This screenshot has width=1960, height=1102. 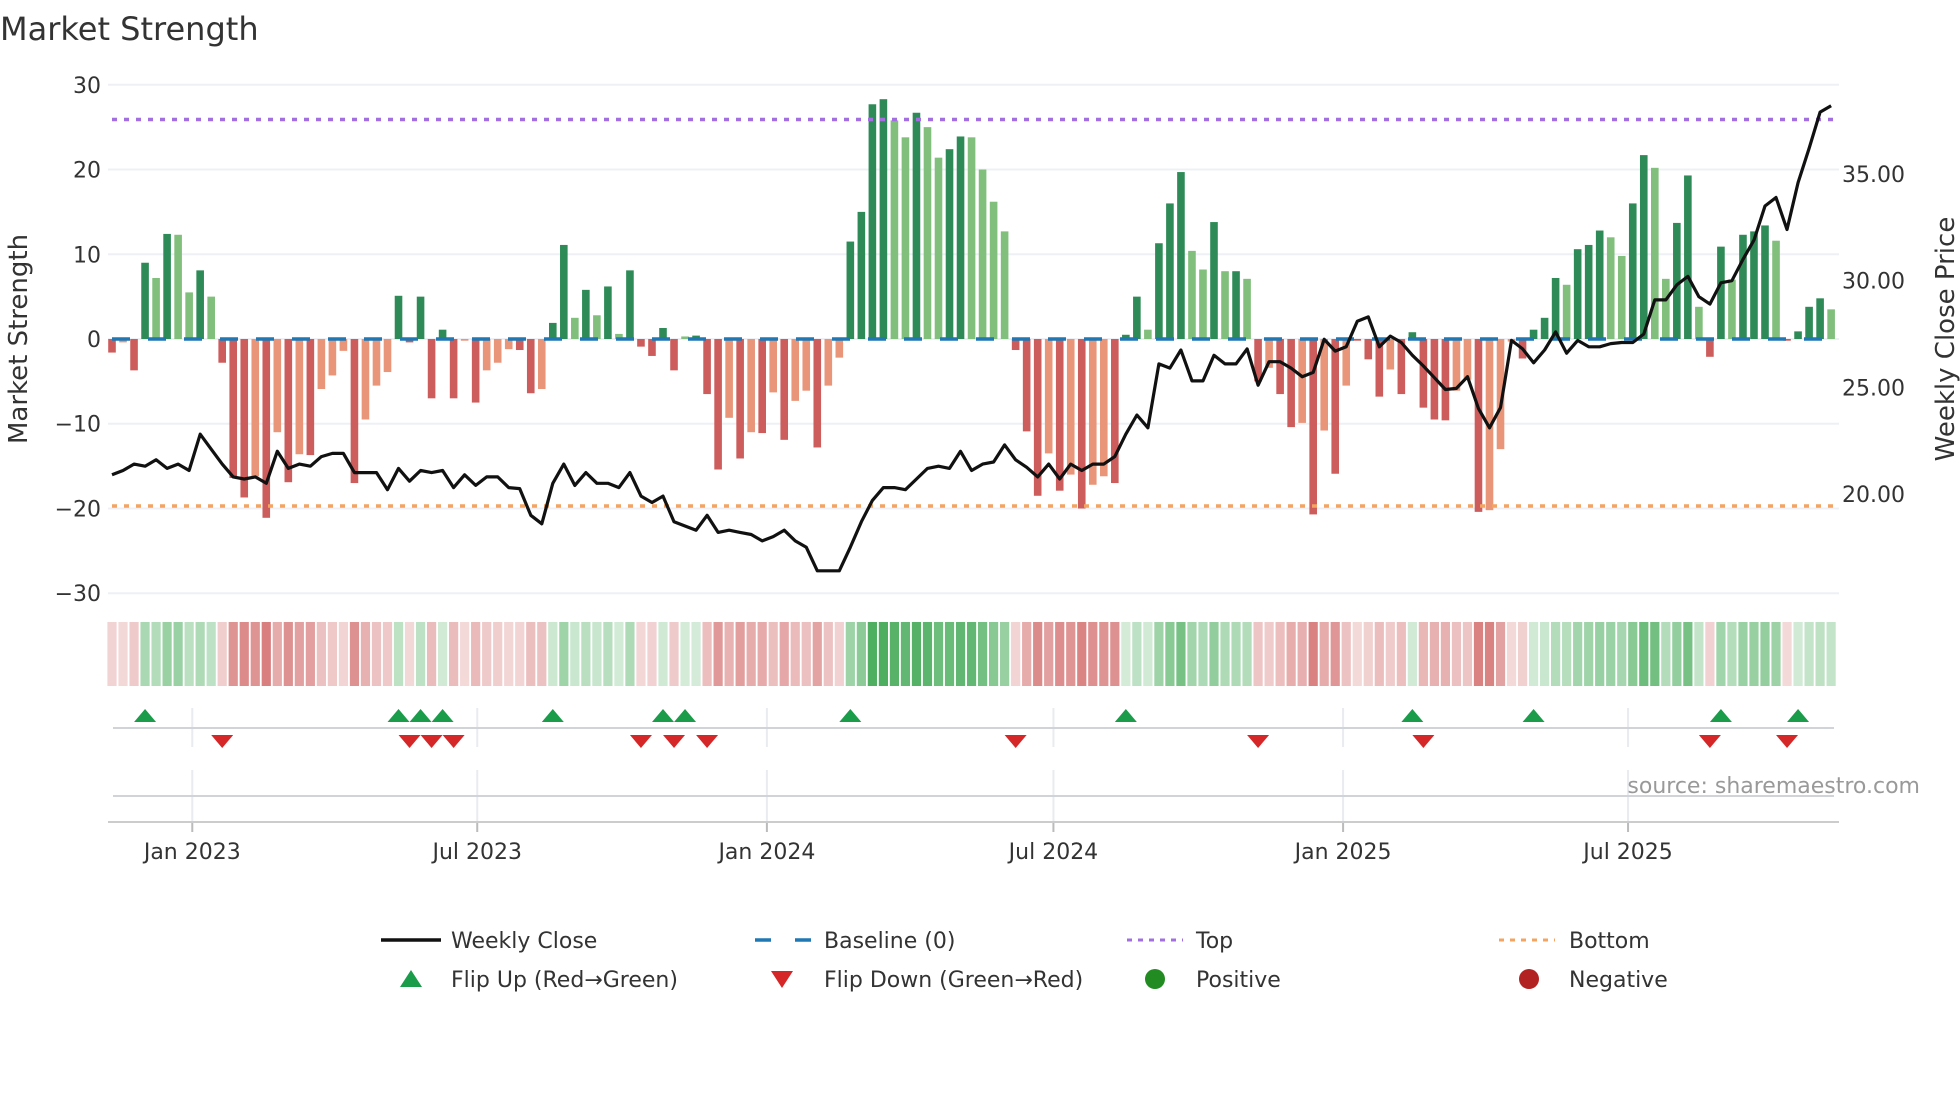 I want to click on legend-item-bottom: Bottom, so click(x=1574, y=941).